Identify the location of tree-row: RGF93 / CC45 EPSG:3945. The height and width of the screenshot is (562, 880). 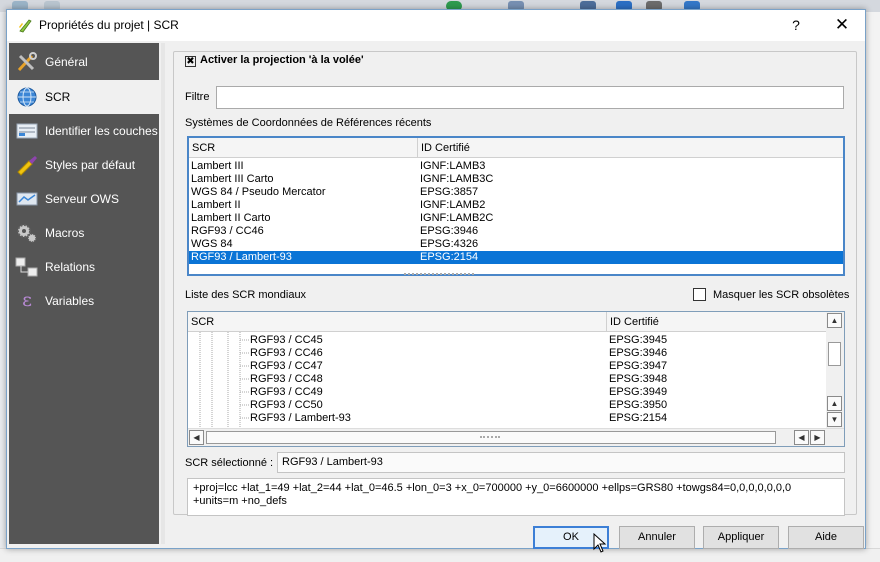
(516, 340).